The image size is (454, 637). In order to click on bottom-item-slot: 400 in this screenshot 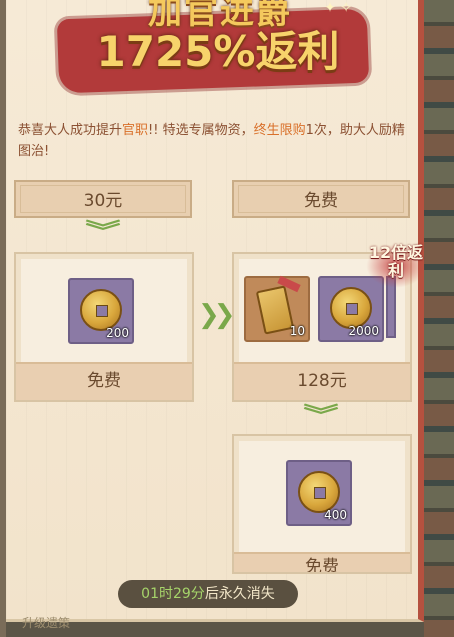, I will do `click(319, 493)`.